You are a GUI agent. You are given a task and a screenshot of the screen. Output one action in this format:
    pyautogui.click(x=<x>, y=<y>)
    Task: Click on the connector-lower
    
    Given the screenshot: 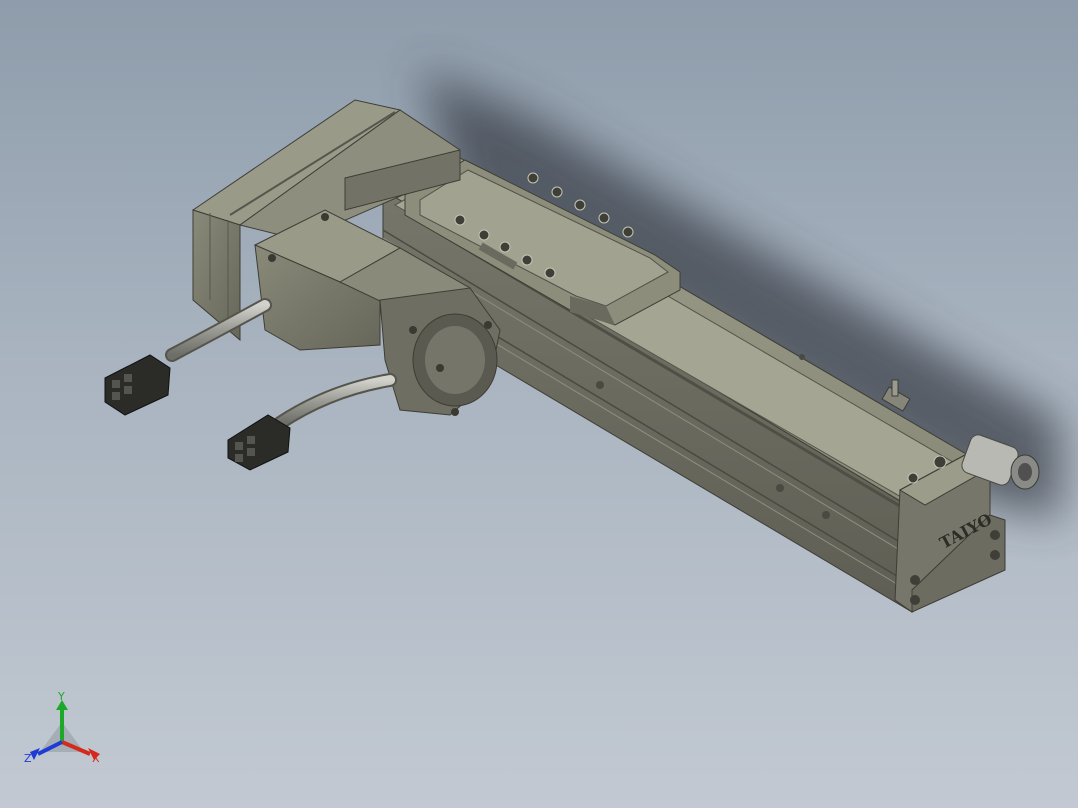 What is the action you would take?
    pyautogui.click(x=259, y=442)
    